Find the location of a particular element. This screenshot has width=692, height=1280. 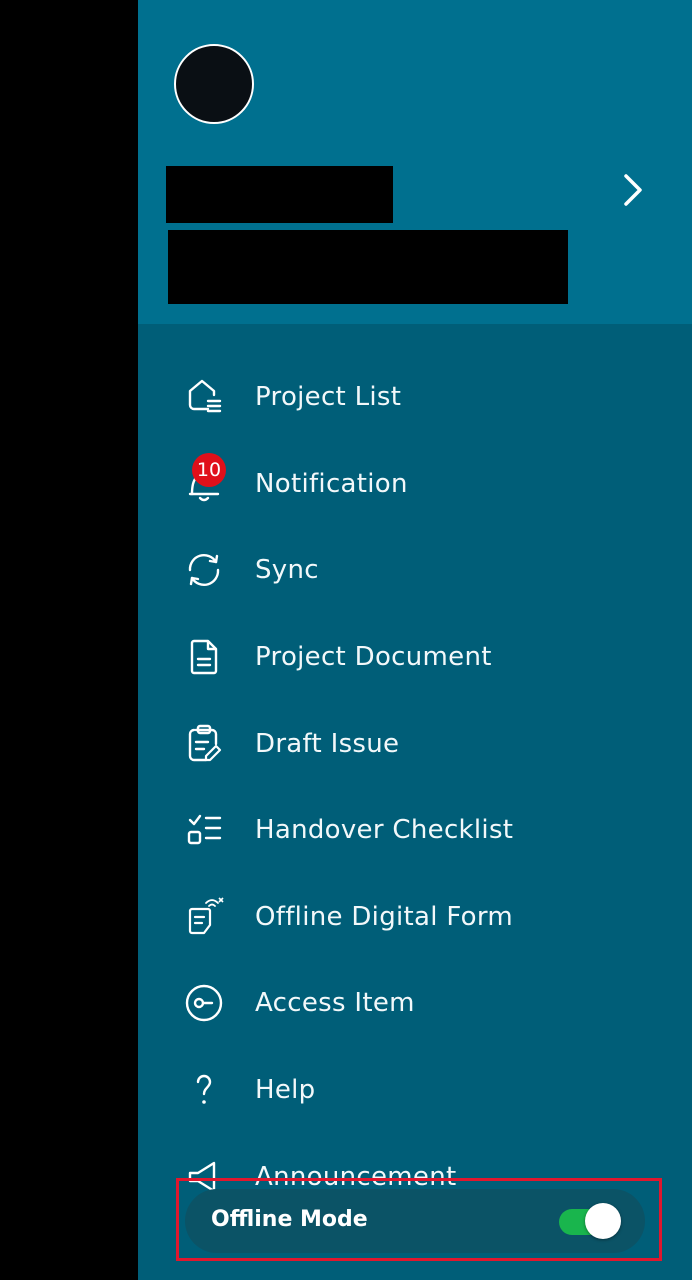

toggle-thumb is located at coordinates (603, 1221).